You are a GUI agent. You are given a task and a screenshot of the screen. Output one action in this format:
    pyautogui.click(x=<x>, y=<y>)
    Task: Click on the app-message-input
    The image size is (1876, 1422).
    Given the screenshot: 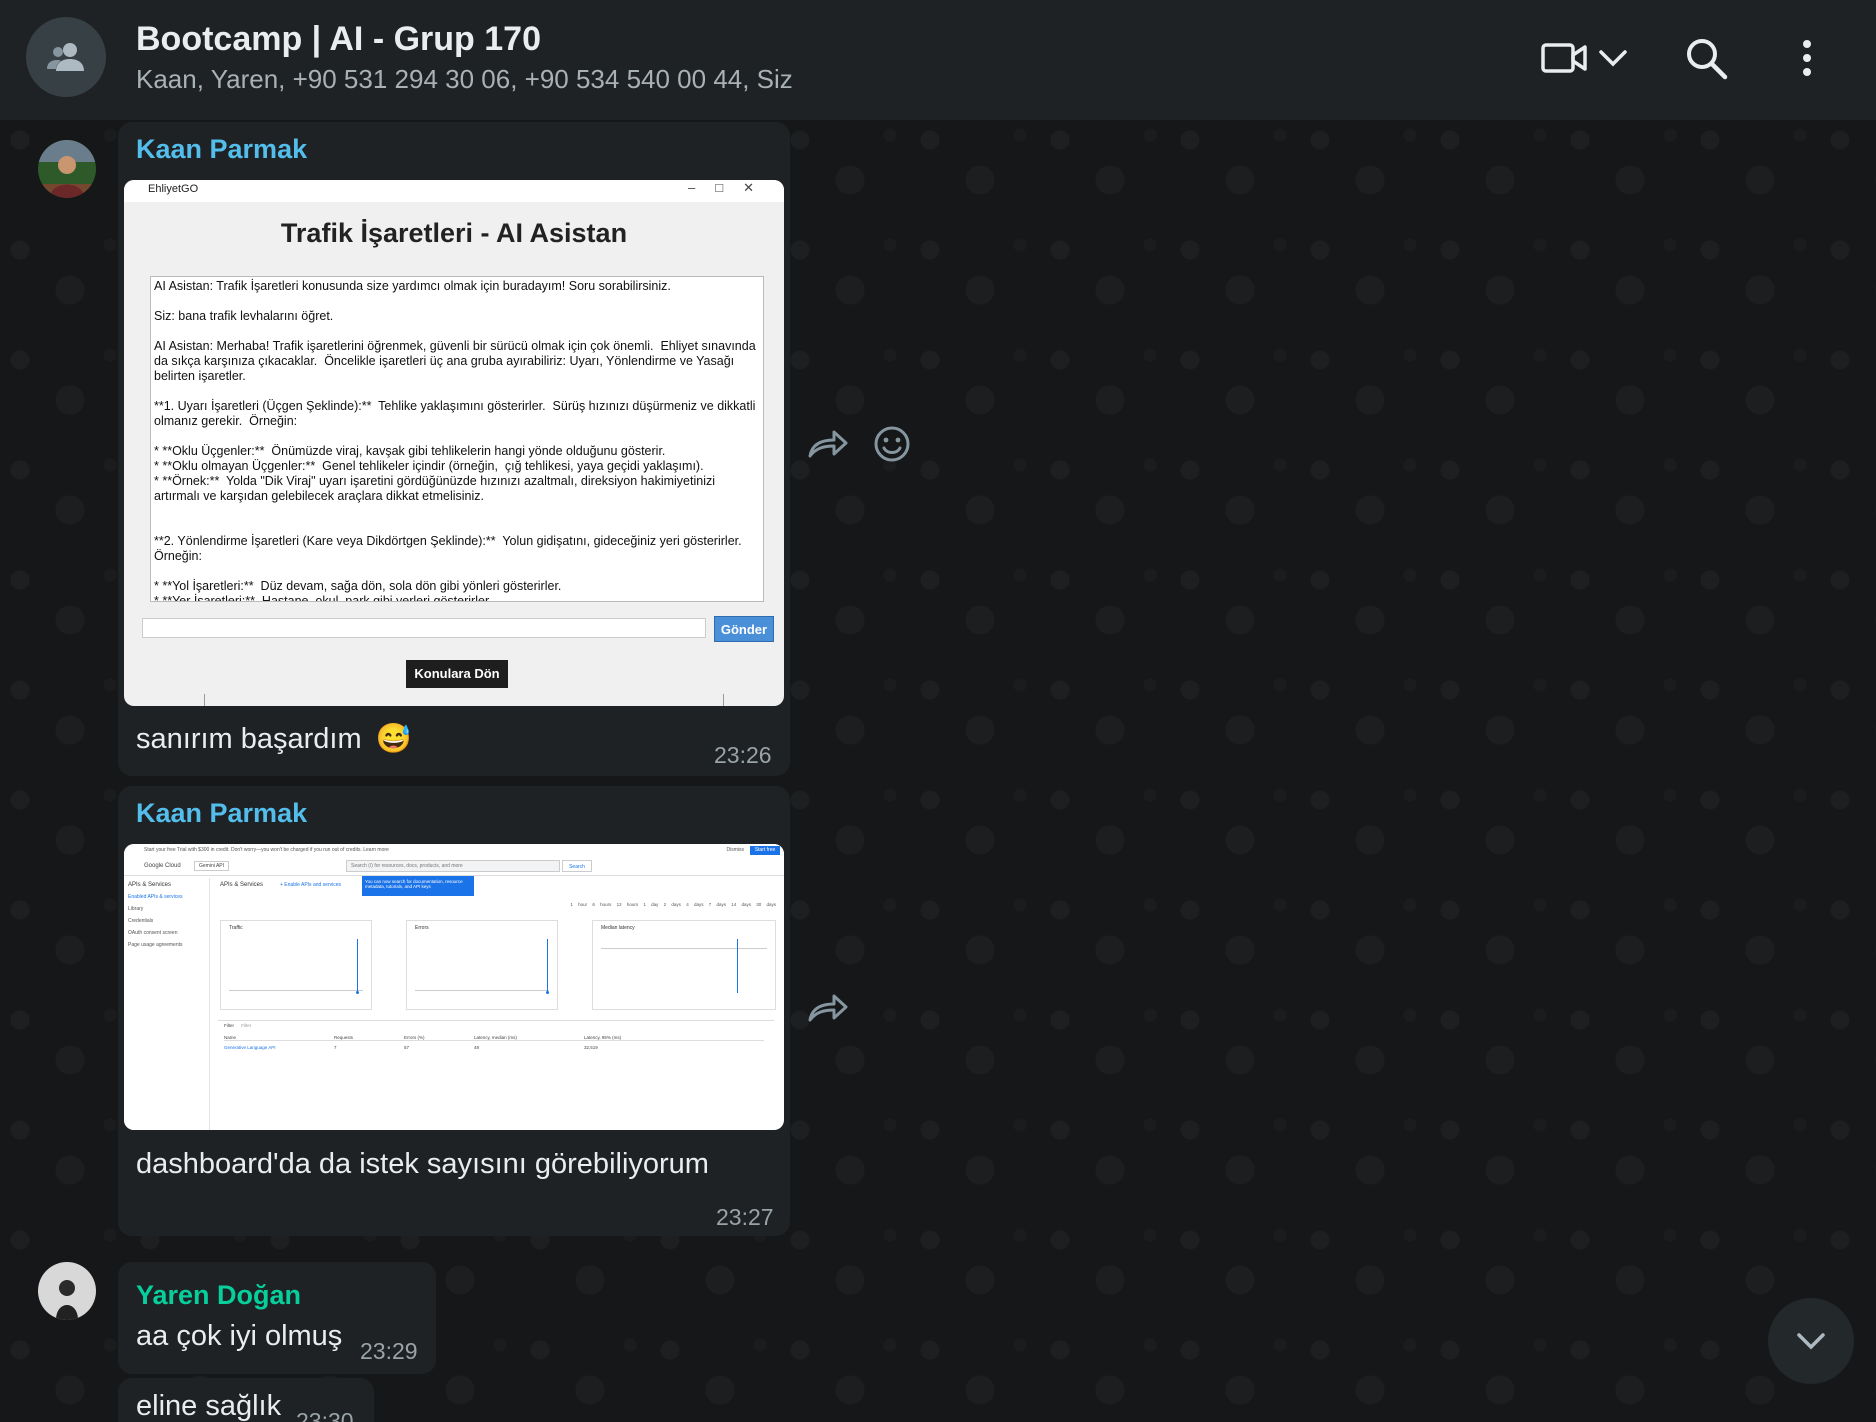 What is the action you would take?
    pyautogui.click(x=424, y=628)
    